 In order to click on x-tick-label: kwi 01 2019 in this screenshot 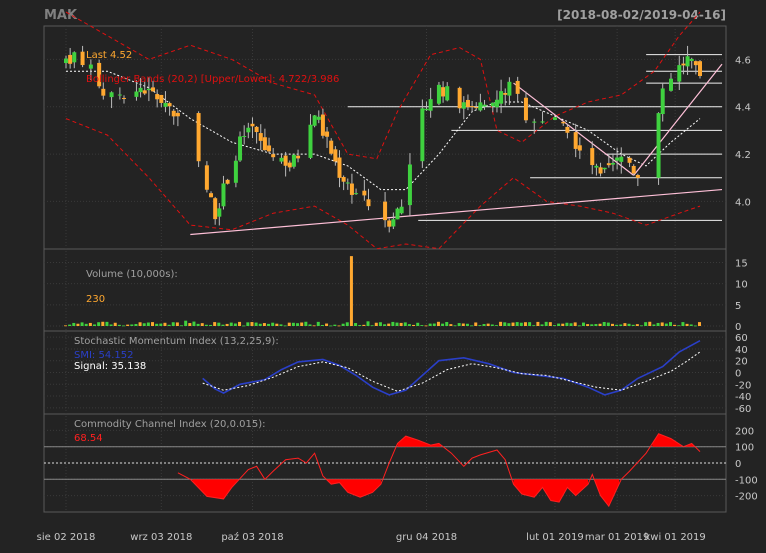, I will do `click(674, 537)`.